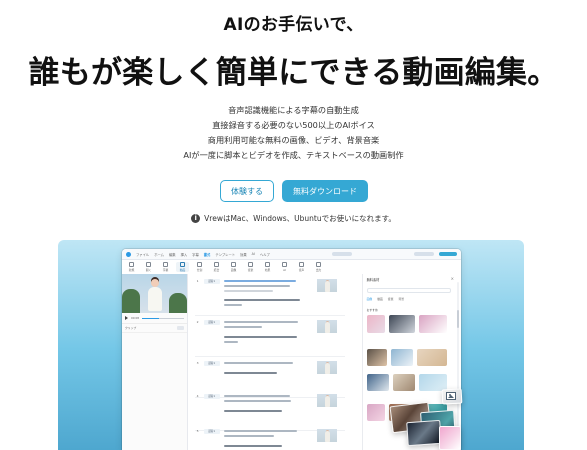  I want to click on row-number: 3, so click(197, 363).